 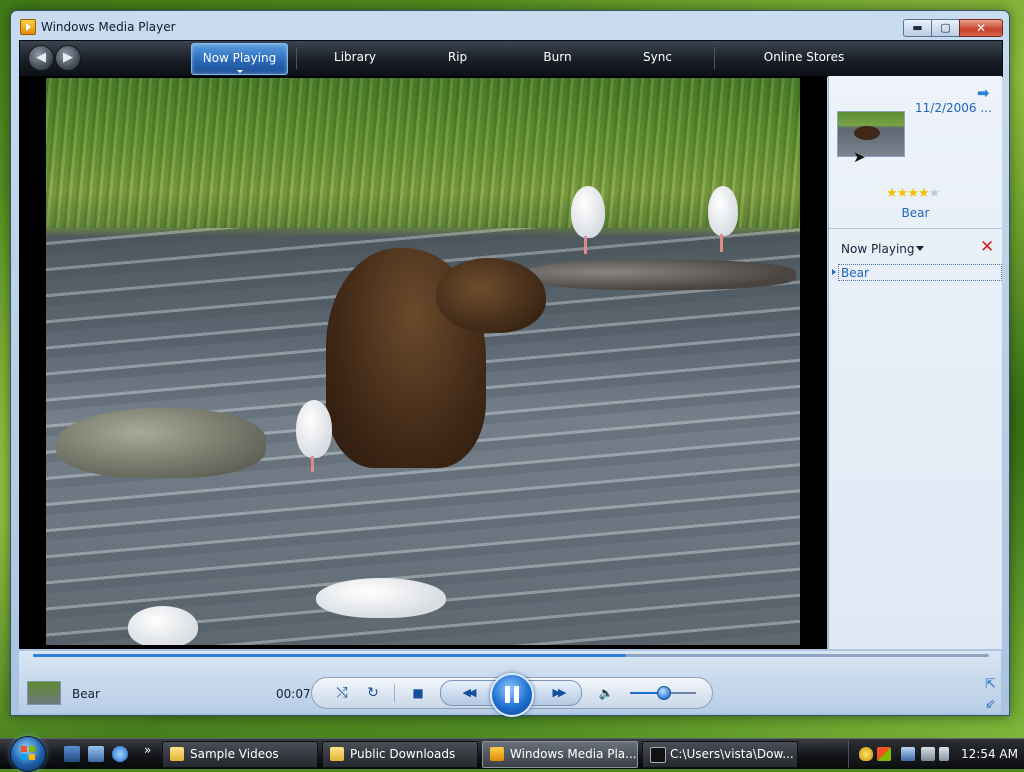 I want to click on network-icon, so click(x=908, y=754).